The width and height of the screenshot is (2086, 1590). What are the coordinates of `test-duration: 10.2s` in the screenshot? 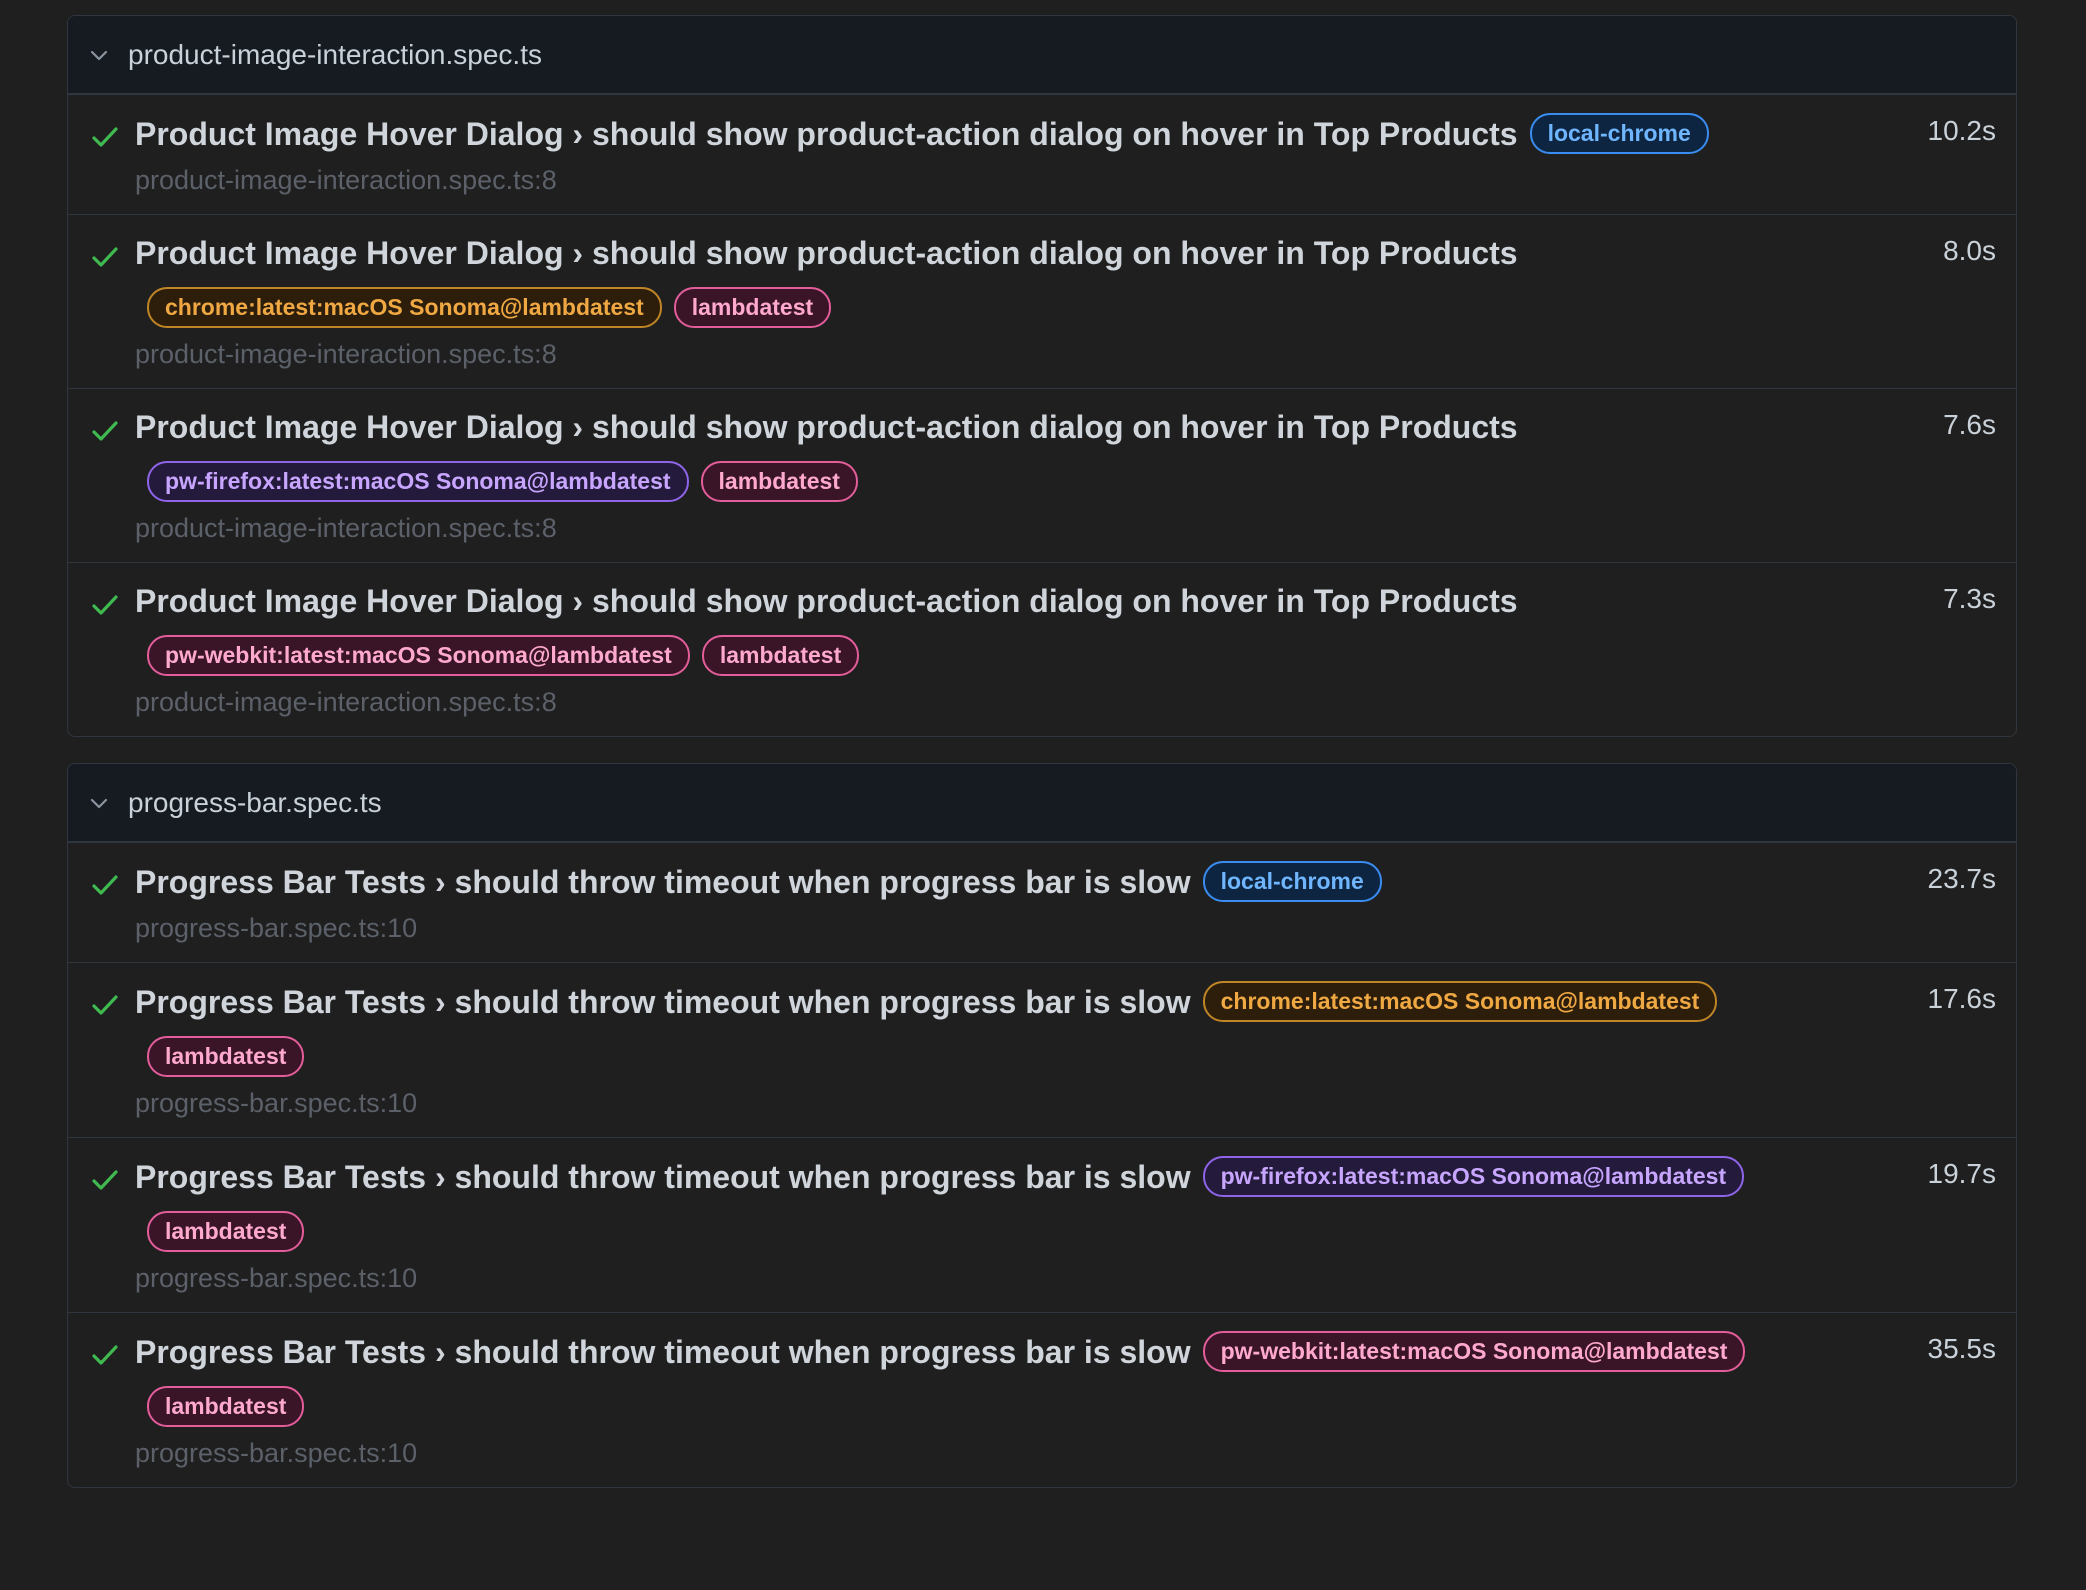 It's located at (1962, 130).